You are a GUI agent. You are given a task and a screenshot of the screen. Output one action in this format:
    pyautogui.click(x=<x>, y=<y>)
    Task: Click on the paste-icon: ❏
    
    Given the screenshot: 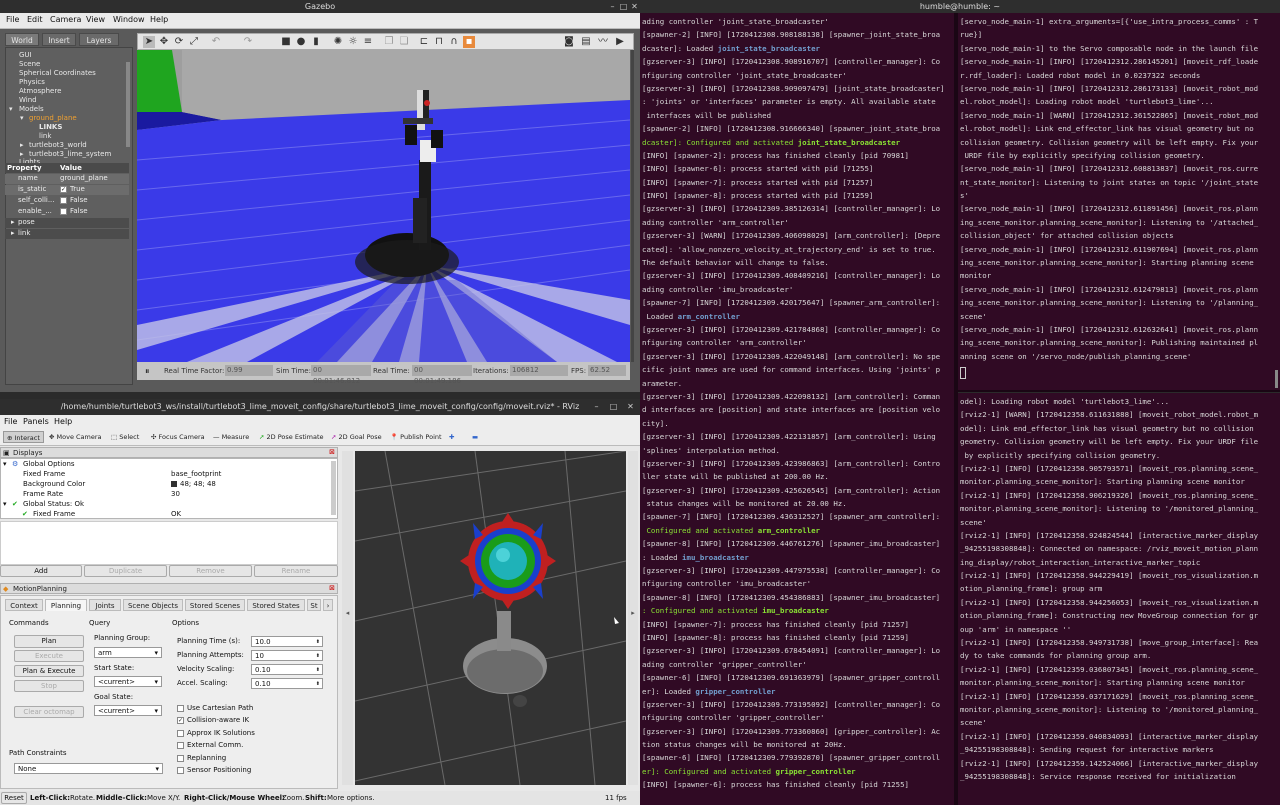 What is the action you would take?
    pyautogui.click(x=404, y=42)
    